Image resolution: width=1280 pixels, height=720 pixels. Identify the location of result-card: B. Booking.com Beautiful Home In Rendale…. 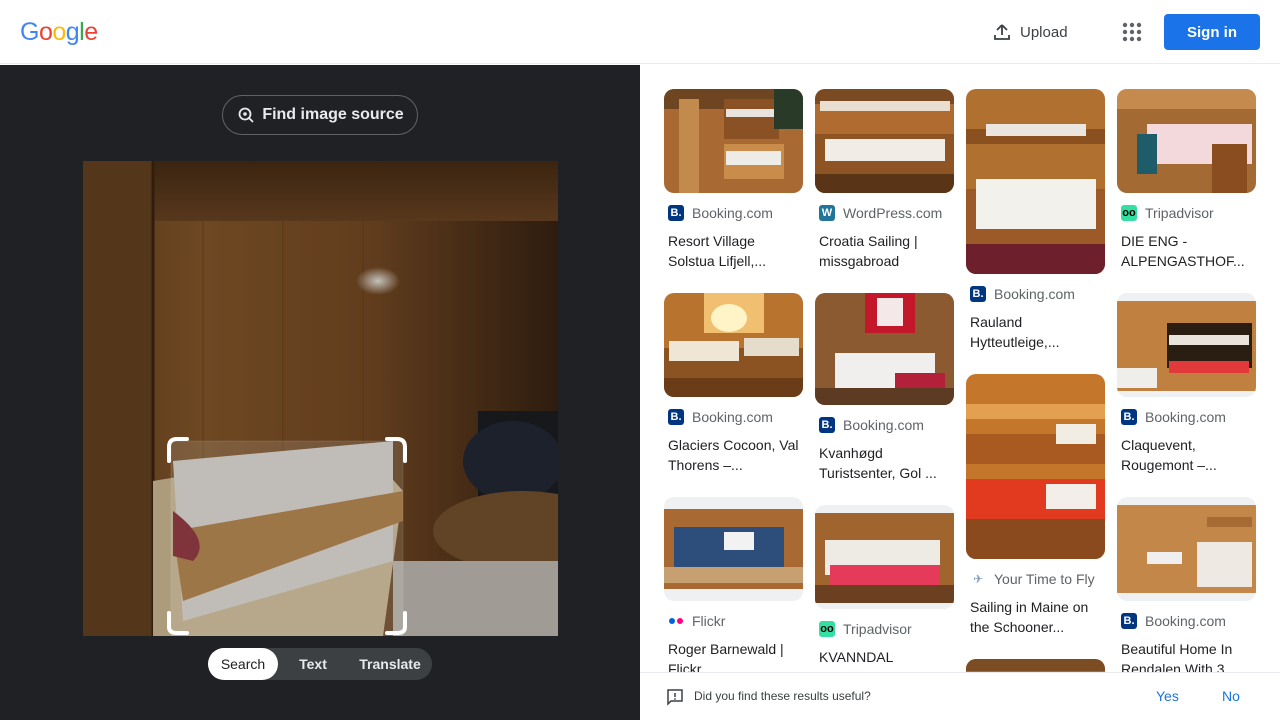
(1186, 584).